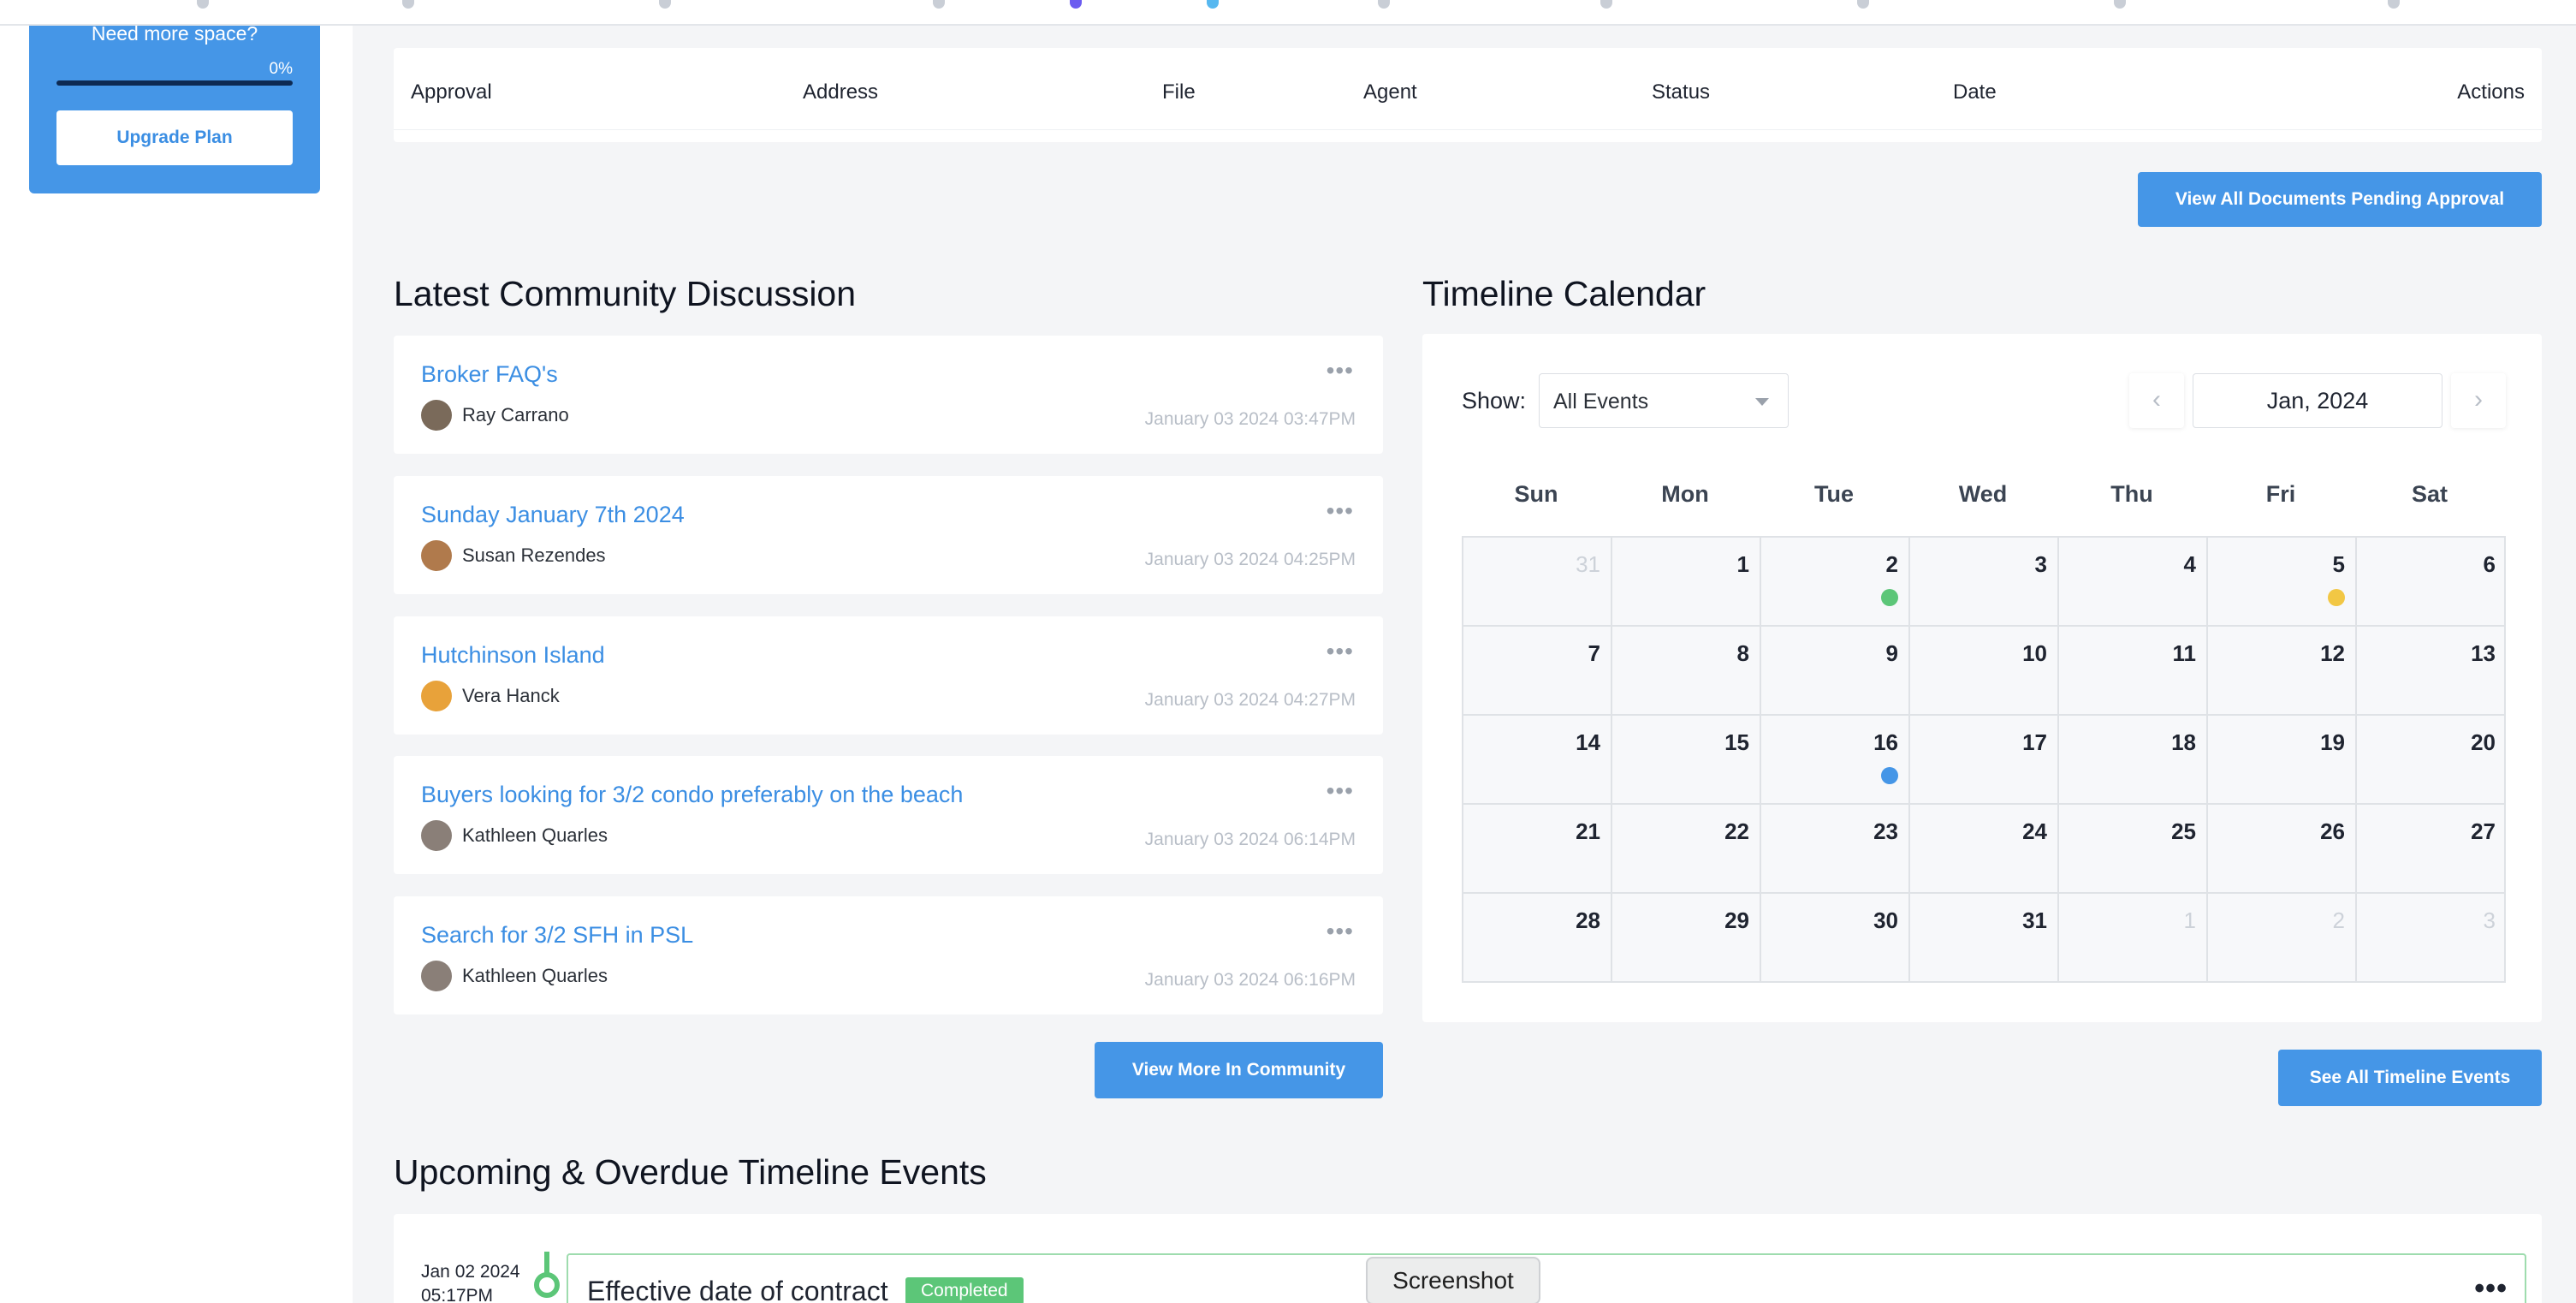  Describe the element at coordinates (2282, 760) in the screenshot. I see `calendar-day: 19` at that location.